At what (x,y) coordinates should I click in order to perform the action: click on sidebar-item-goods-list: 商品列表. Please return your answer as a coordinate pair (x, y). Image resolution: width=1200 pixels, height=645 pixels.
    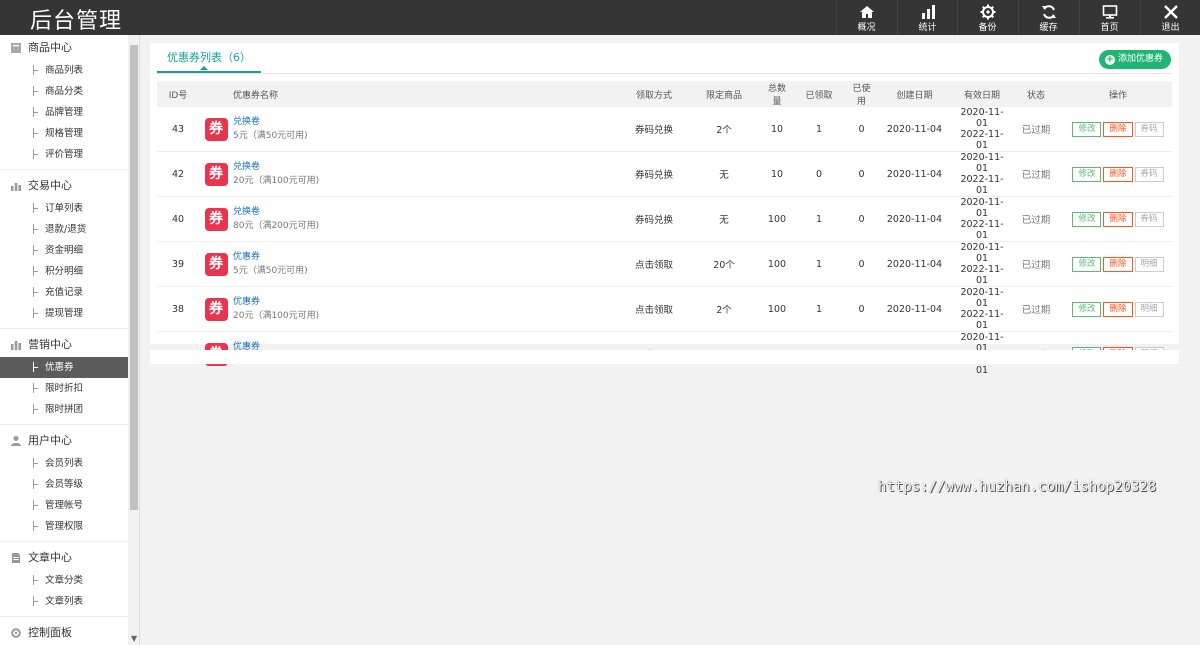
    Looking at the image, I should click on (64, 70).